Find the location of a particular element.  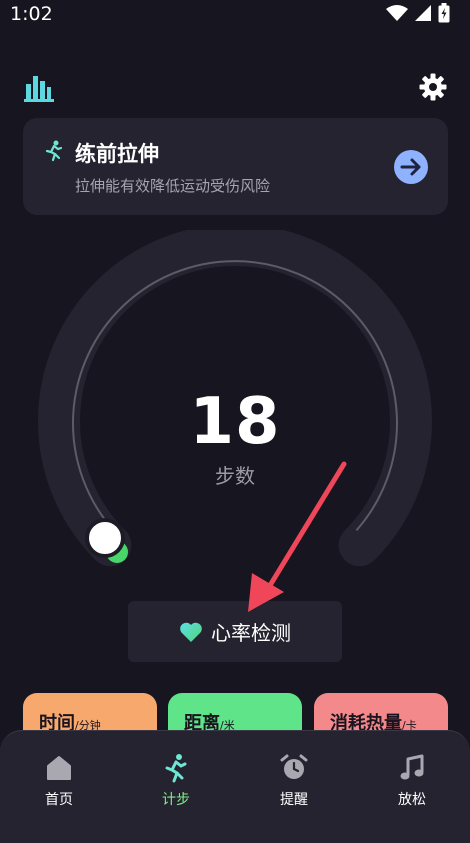

warmup-stretch-card: 练前拉伸 拉伸能有效降低运动受伤风险 is located at coordinates (235, 166).